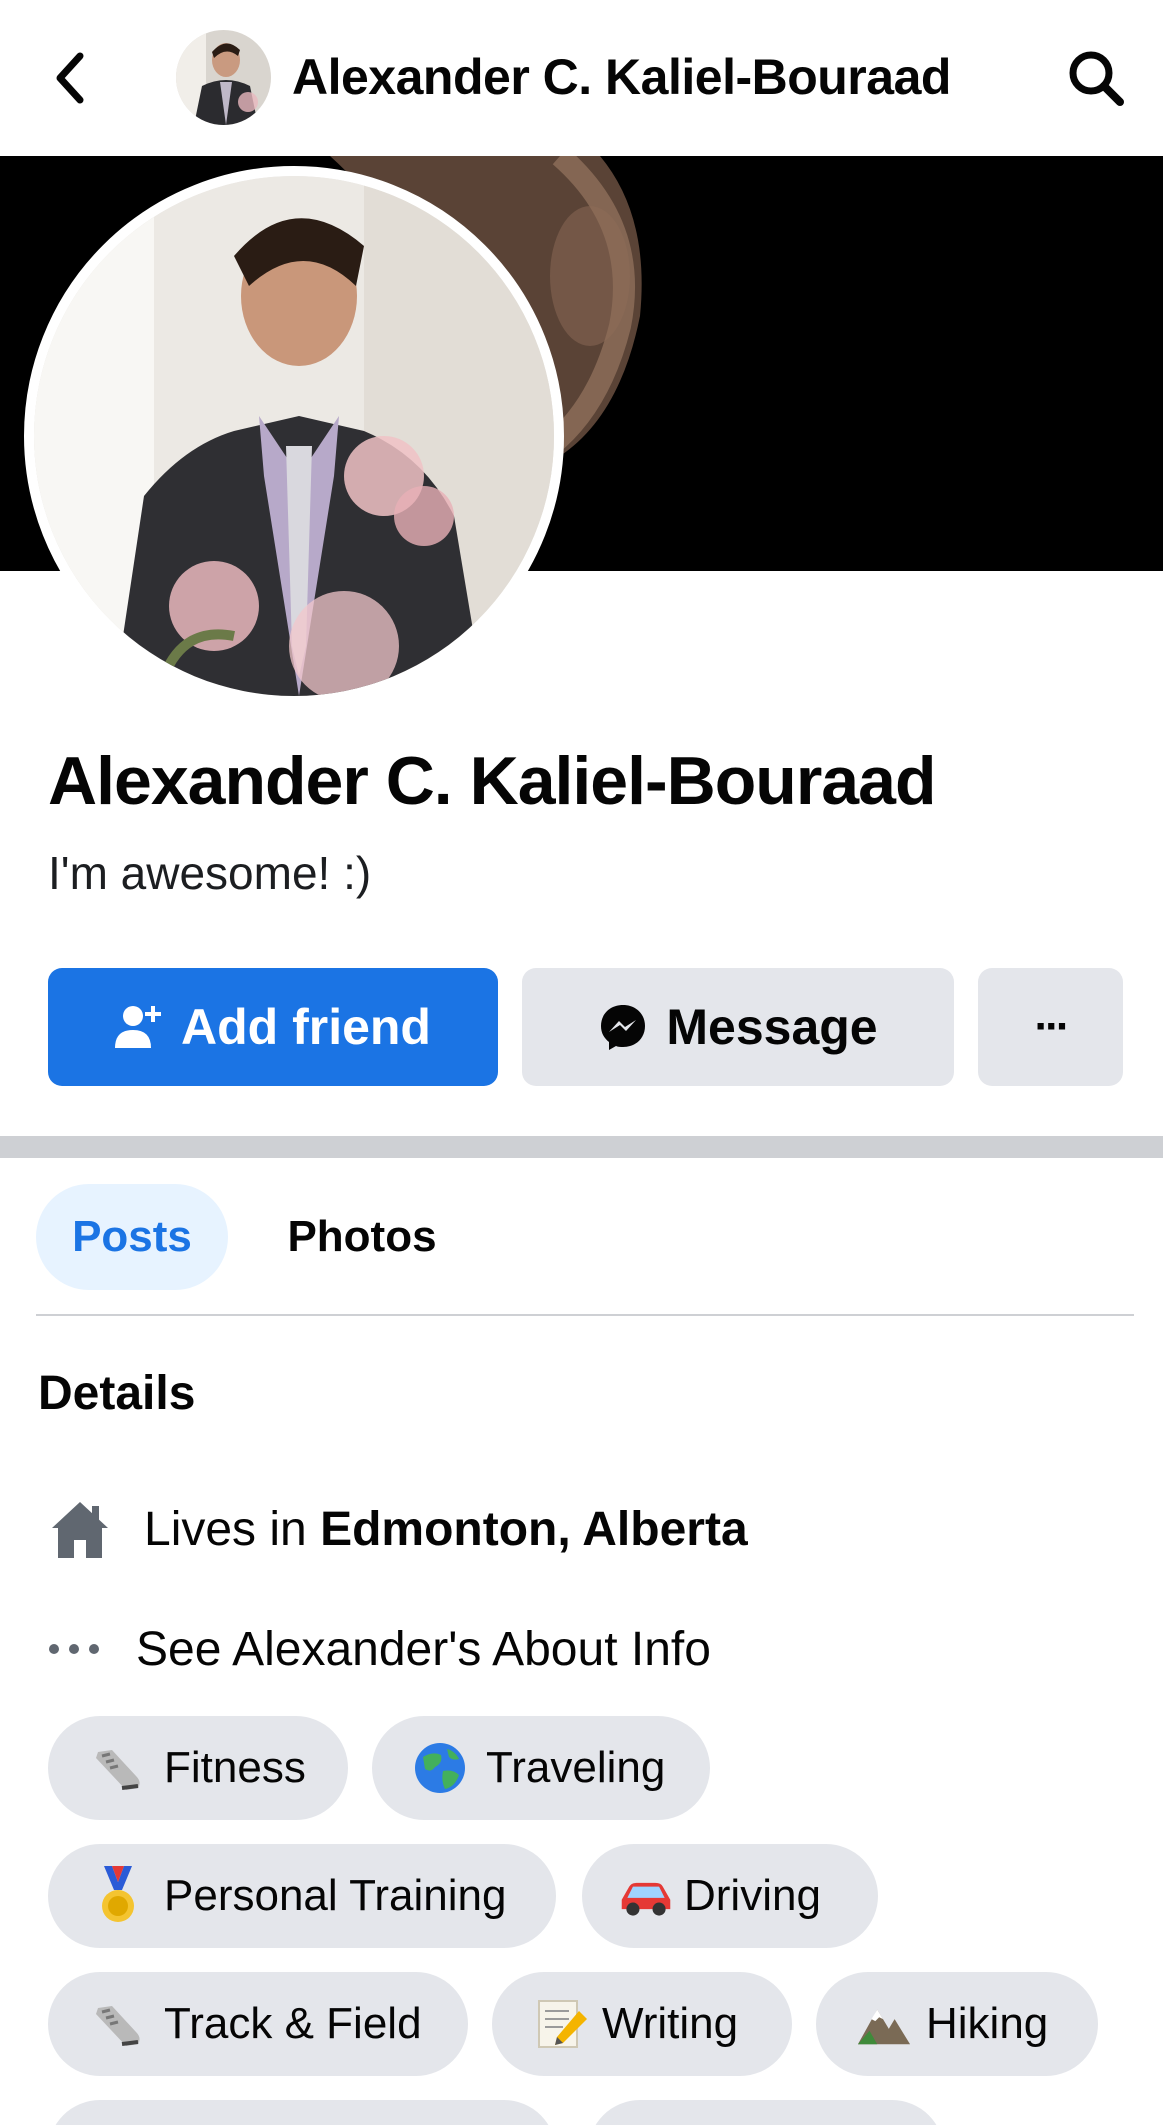 The width and height of the screenshot is (1163, 2125). What do you see at coordinates (80, 1529) in the screenshot?
I see `home-icon` at bounding box center [80, 1529].